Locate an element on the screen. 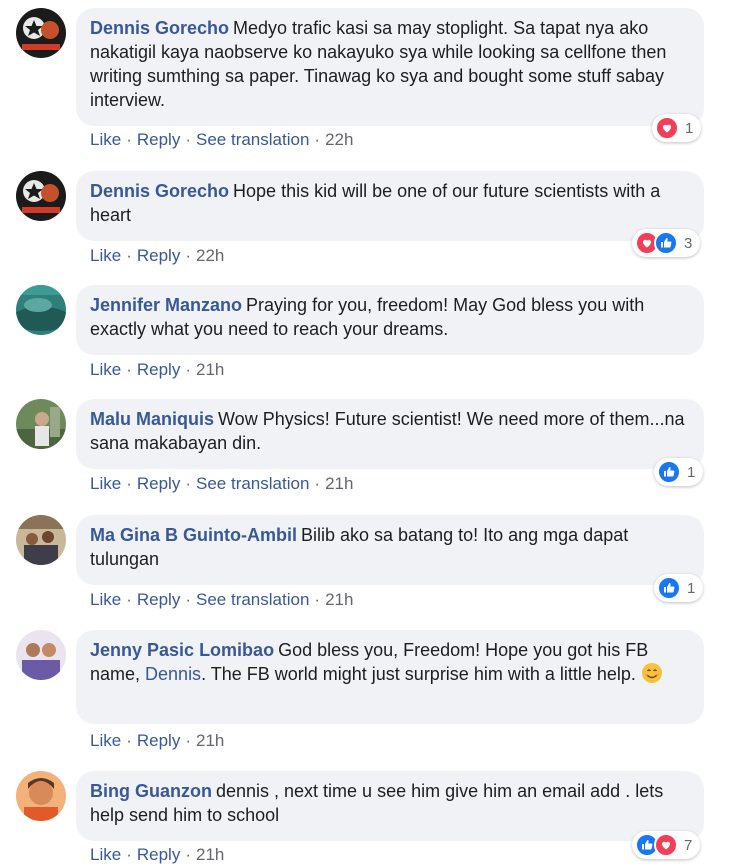 This screenshot has width=750, height=865. author-name: Malu Maniquis is located at coordinates (152, 419).